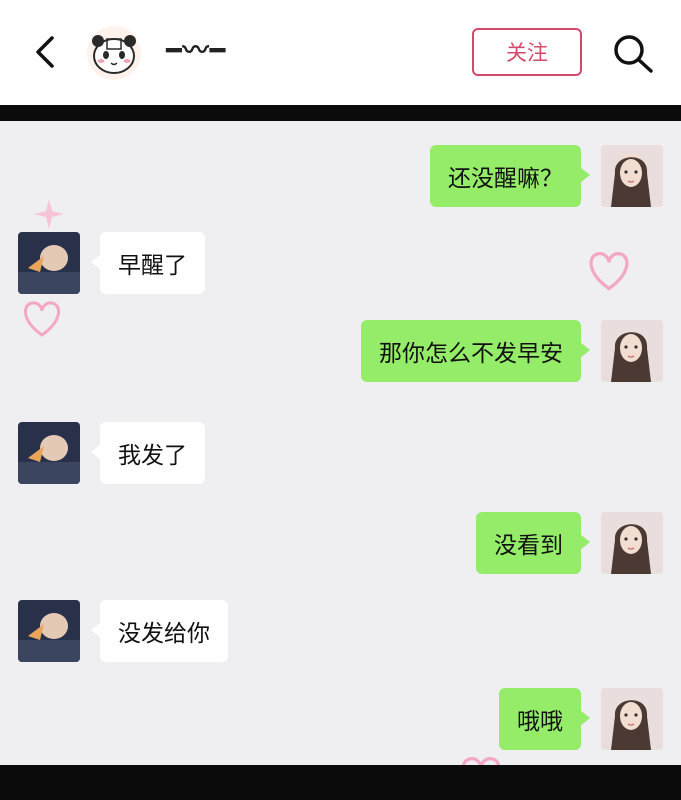 This screenshot has width=681, height=800. Describe the element at coordinates (633, 53) in the screenshot. I see `search-icon` at that location.